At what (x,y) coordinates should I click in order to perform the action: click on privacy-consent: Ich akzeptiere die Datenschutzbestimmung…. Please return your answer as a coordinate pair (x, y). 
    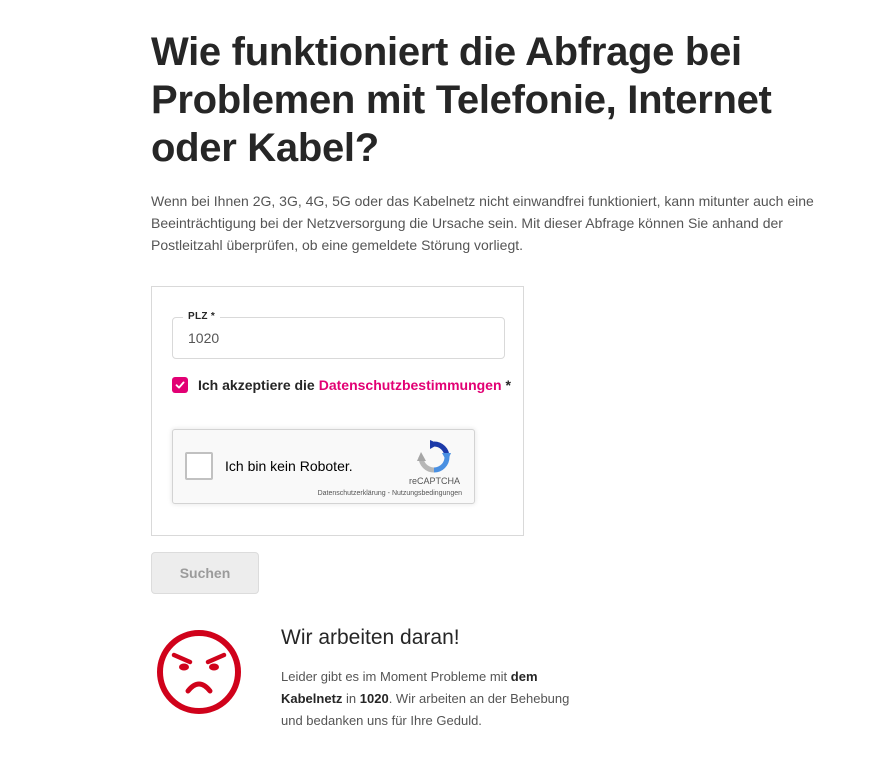
    Looking at the image, I should click on (341, 385).